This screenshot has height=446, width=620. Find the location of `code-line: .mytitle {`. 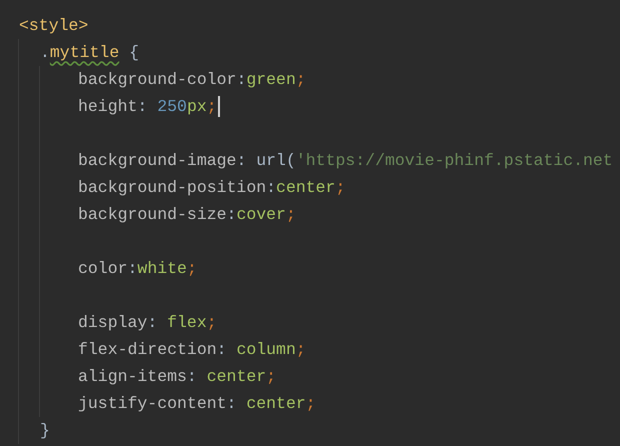

code-line: .mytitle { is located at coordinates (90, 53).